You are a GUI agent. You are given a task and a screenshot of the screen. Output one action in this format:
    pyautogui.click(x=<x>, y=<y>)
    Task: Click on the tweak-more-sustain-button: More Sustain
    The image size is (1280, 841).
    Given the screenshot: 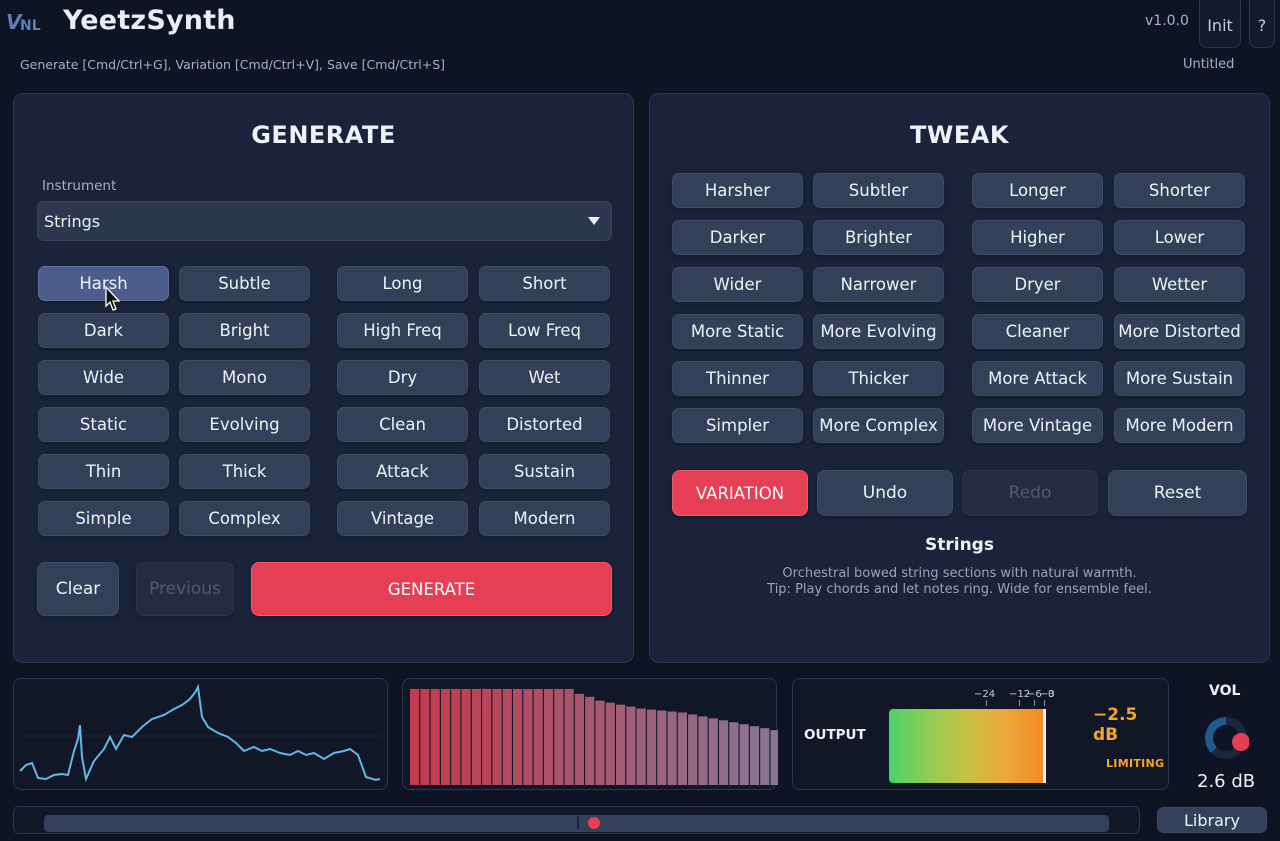 What is the action you would take?
    pyautogui.click(x=1179, y=378)
    